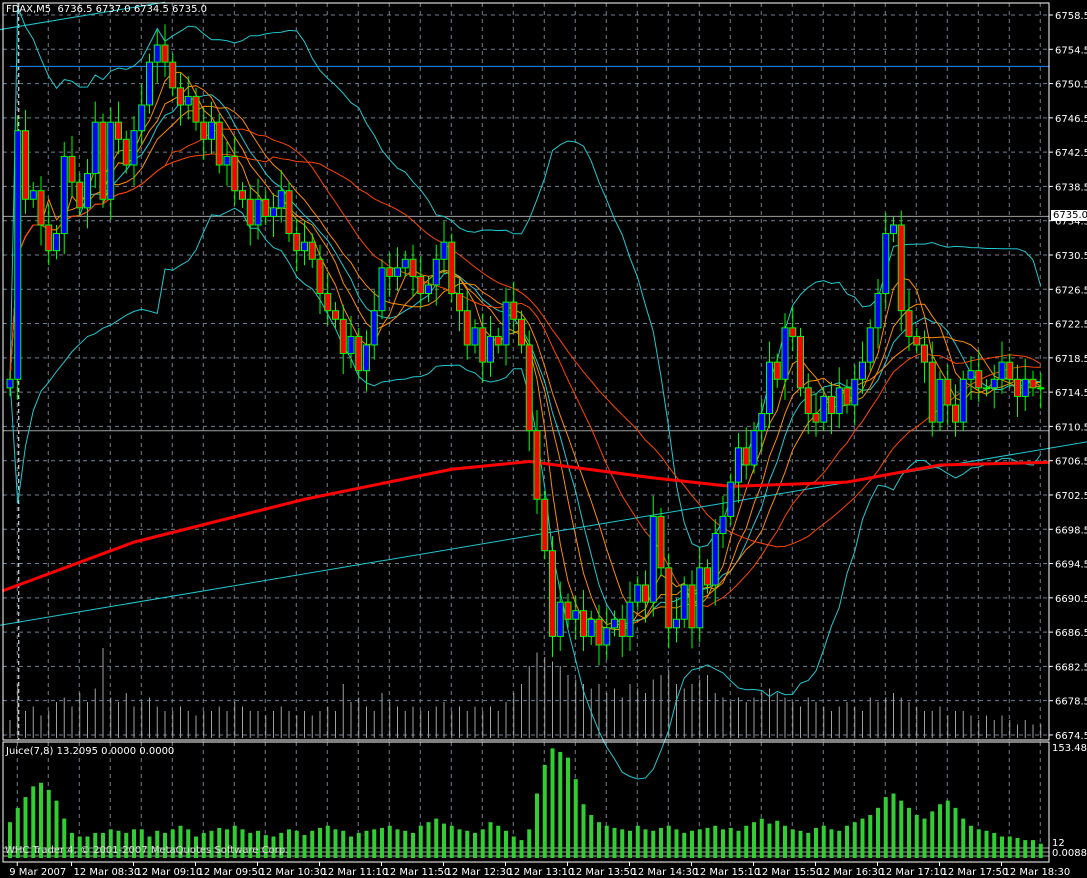  I want to click on y-tick-label: 6730.5, so click(1071, 256).